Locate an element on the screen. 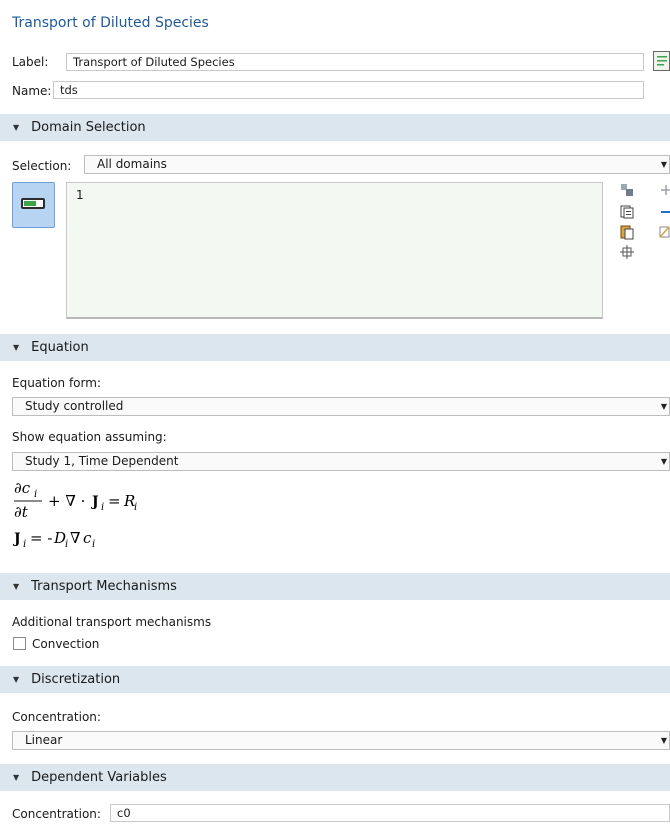  zoom-to-selection-icon is located at coordinates (627, 252).